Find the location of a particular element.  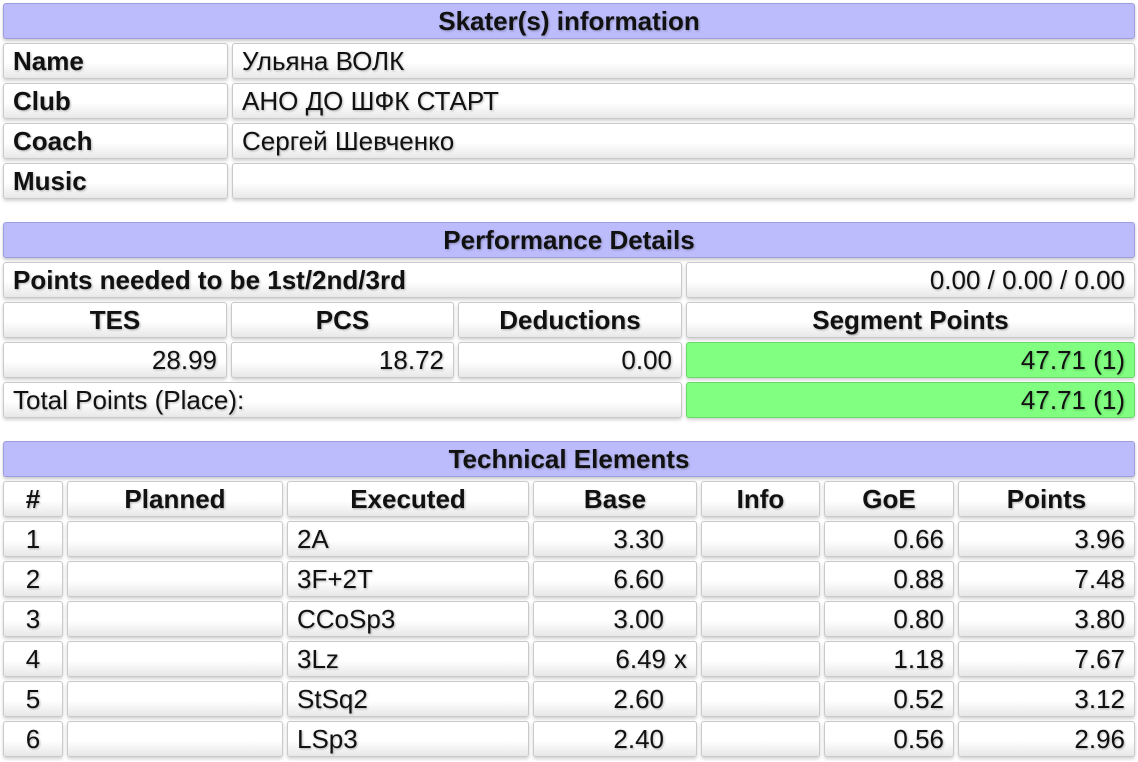

coach-label: Coach is located at coordinates (115, 141).